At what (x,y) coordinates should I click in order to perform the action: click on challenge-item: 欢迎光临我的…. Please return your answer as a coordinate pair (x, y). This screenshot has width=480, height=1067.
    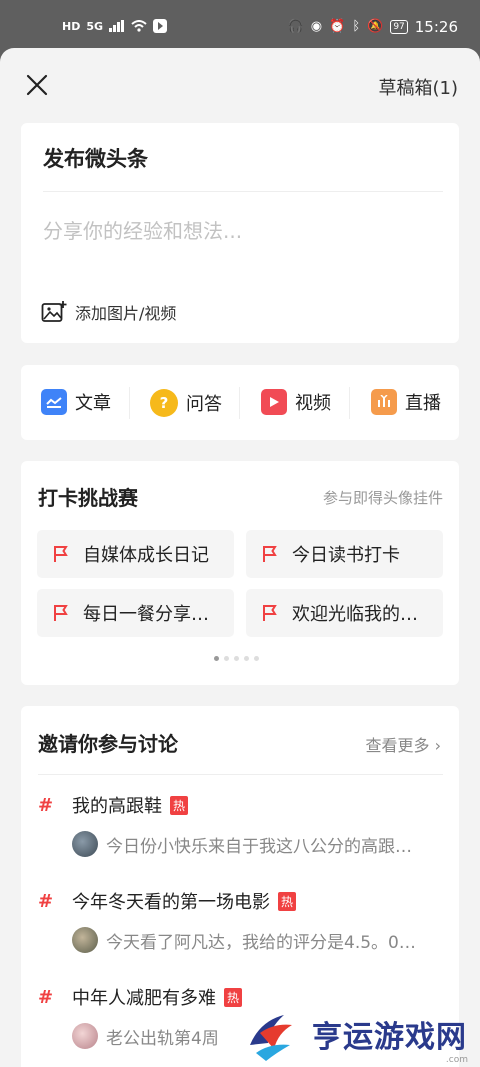
    Looking at the image, I should click on (344, 613).